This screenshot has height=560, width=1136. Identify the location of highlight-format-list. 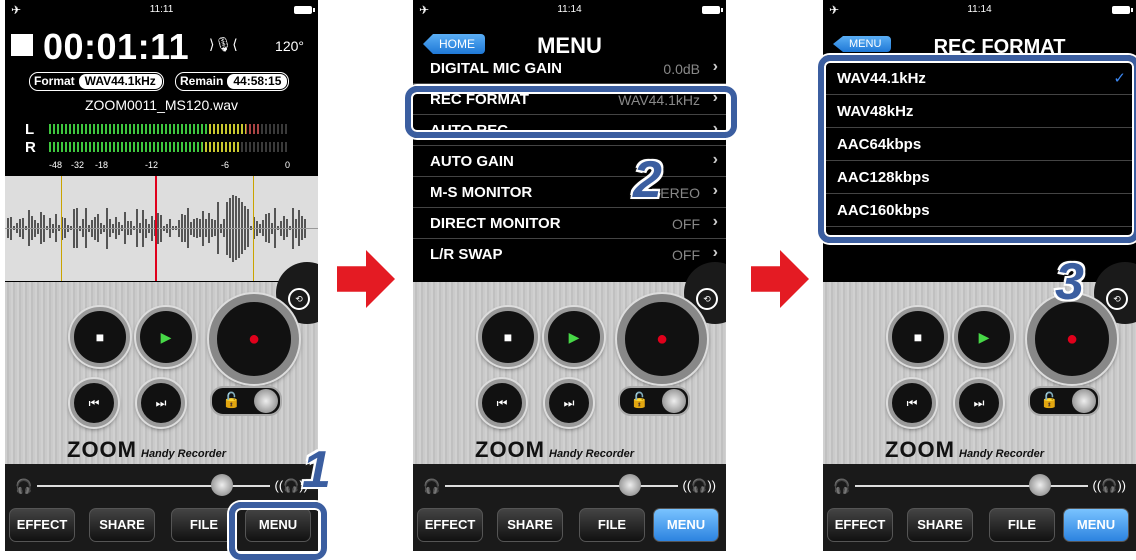
(977, 149).